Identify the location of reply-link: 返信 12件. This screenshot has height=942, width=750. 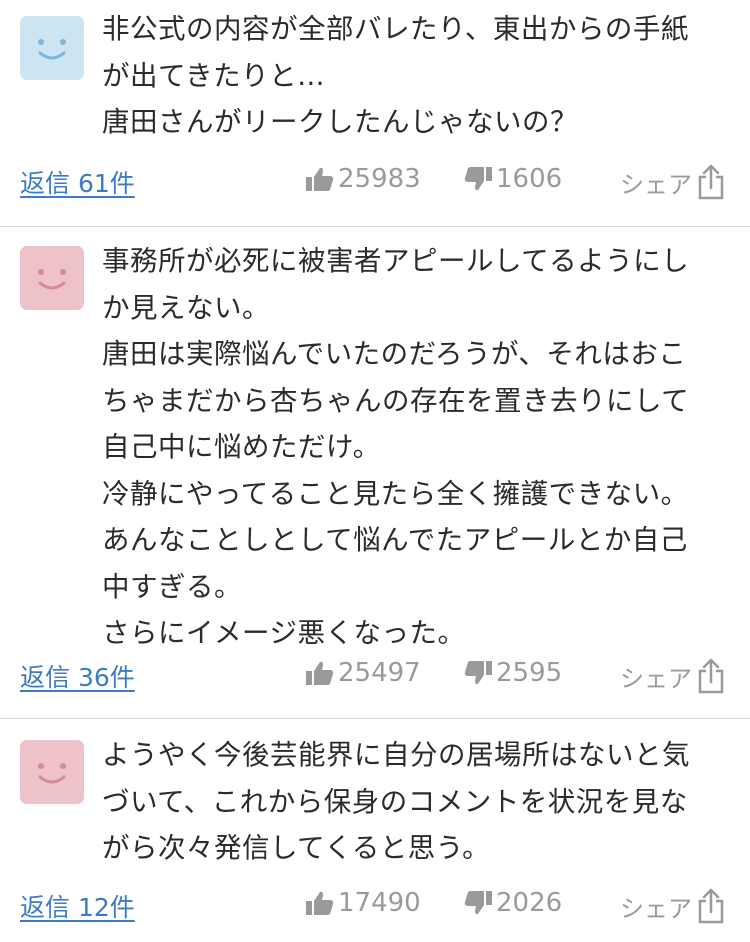
(77, 906).